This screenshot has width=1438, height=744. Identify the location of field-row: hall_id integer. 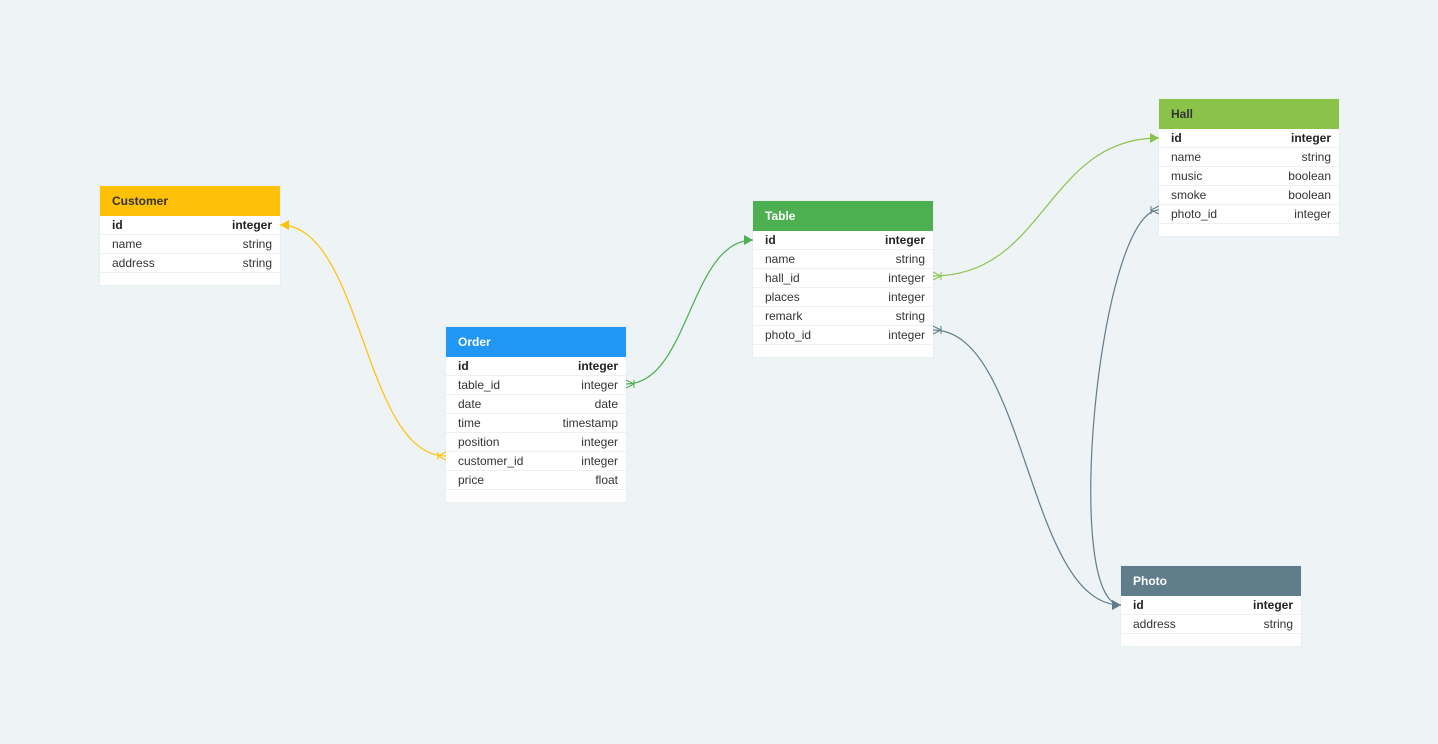
(843, 278).